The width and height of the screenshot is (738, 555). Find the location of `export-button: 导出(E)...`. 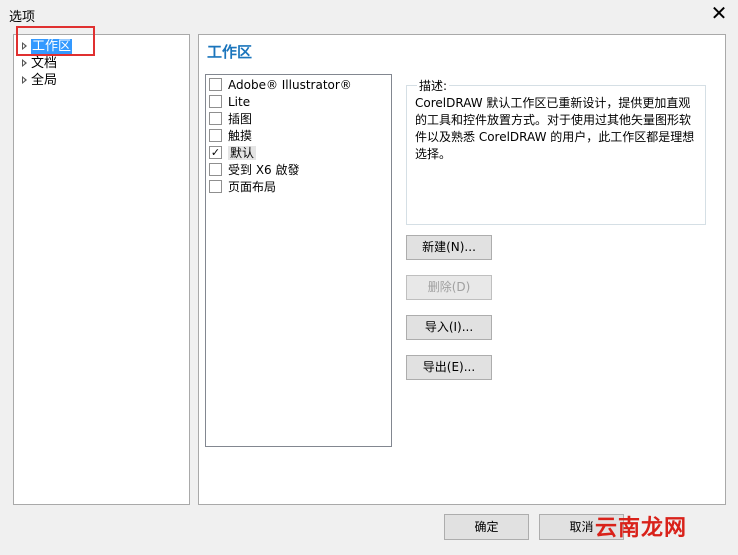

export-button: 导出(E)... is located at coordinates (449, 367).